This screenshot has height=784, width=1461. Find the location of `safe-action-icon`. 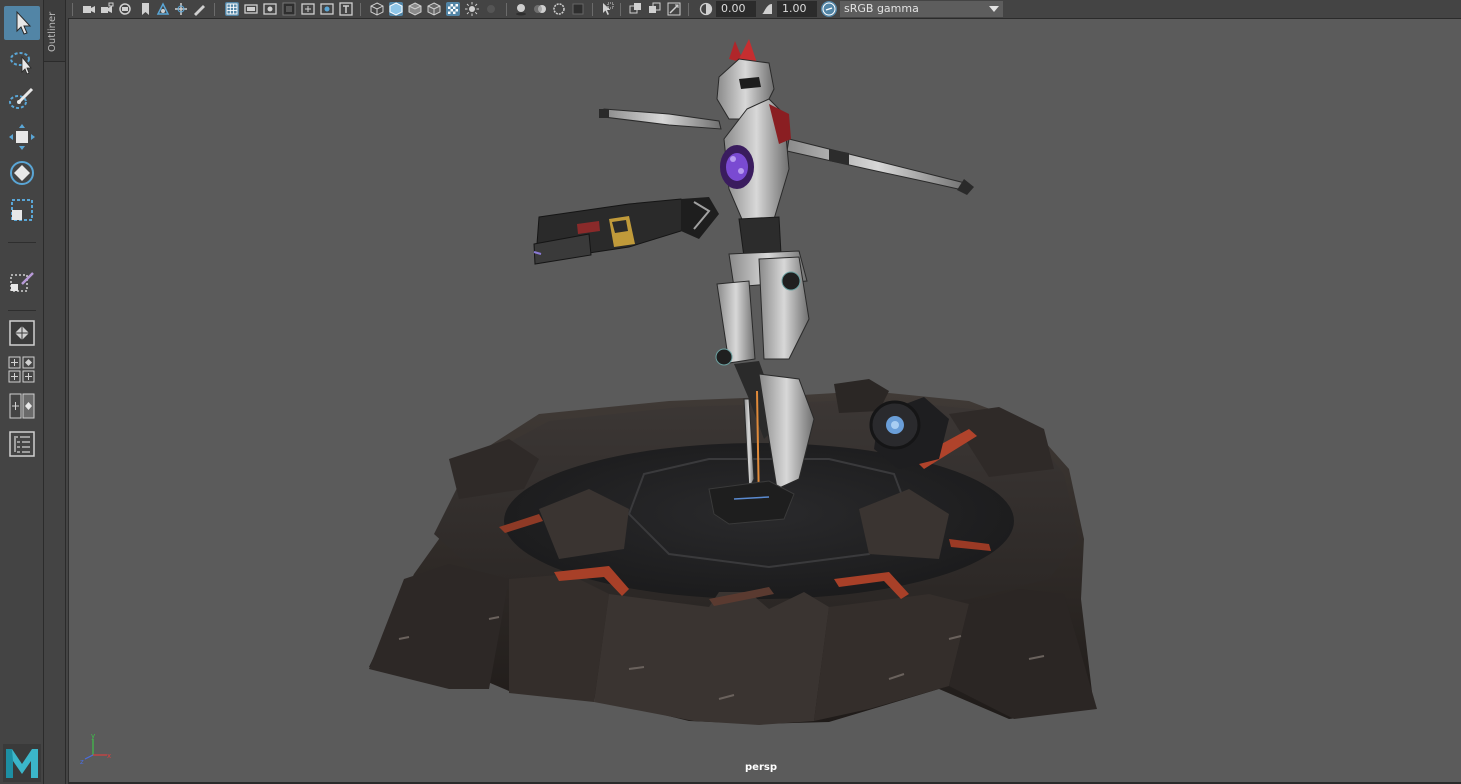

safe-action-icon is located at coordinates (327, 9).